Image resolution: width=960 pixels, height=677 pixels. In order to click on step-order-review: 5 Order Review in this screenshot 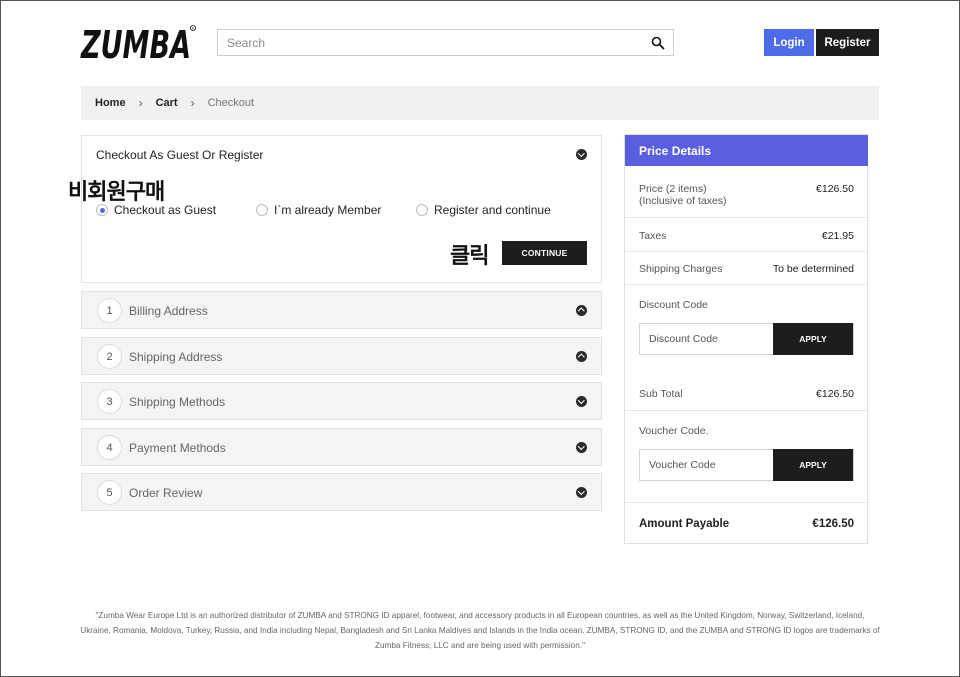, I will do `click(341, 492)`.